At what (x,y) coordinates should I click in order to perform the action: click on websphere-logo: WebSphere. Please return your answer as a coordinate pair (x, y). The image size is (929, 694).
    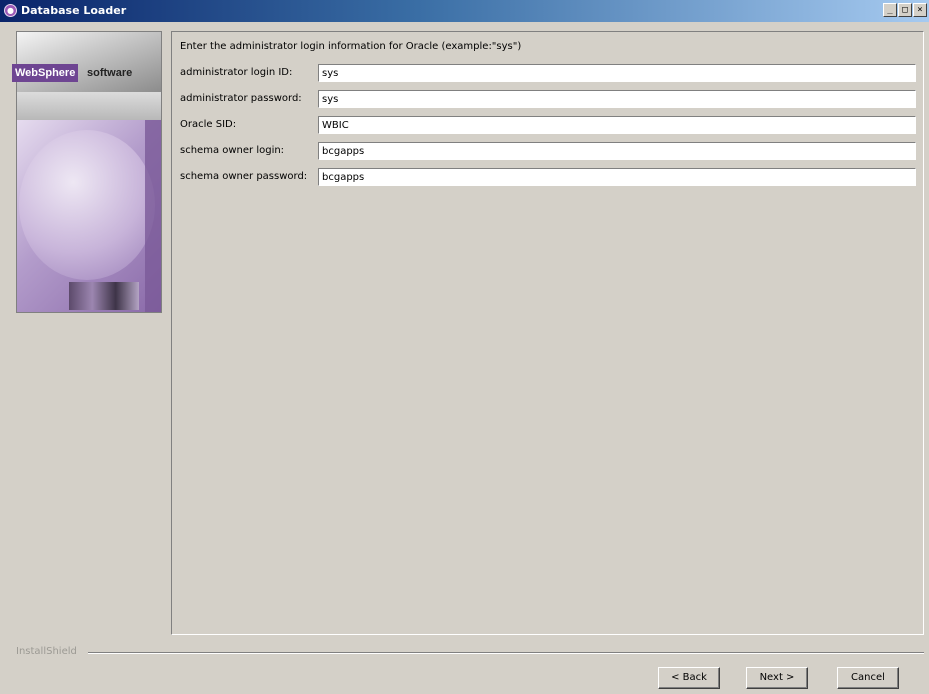
    Looking at the image, I should click on (45, 73).